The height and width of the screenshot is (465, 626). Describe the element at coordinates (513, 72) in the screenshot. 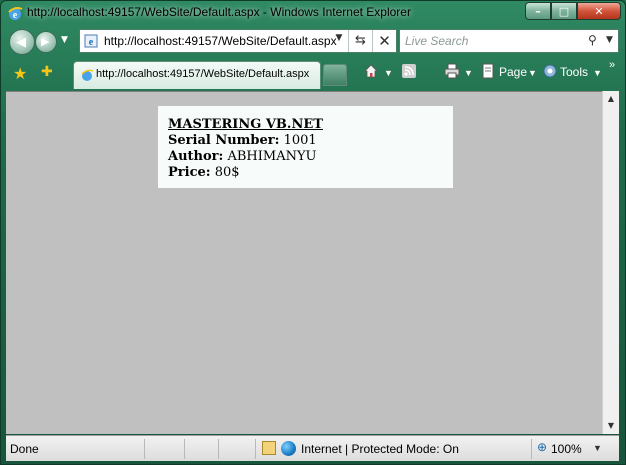

I see `page-menu-button: Page` at that location.